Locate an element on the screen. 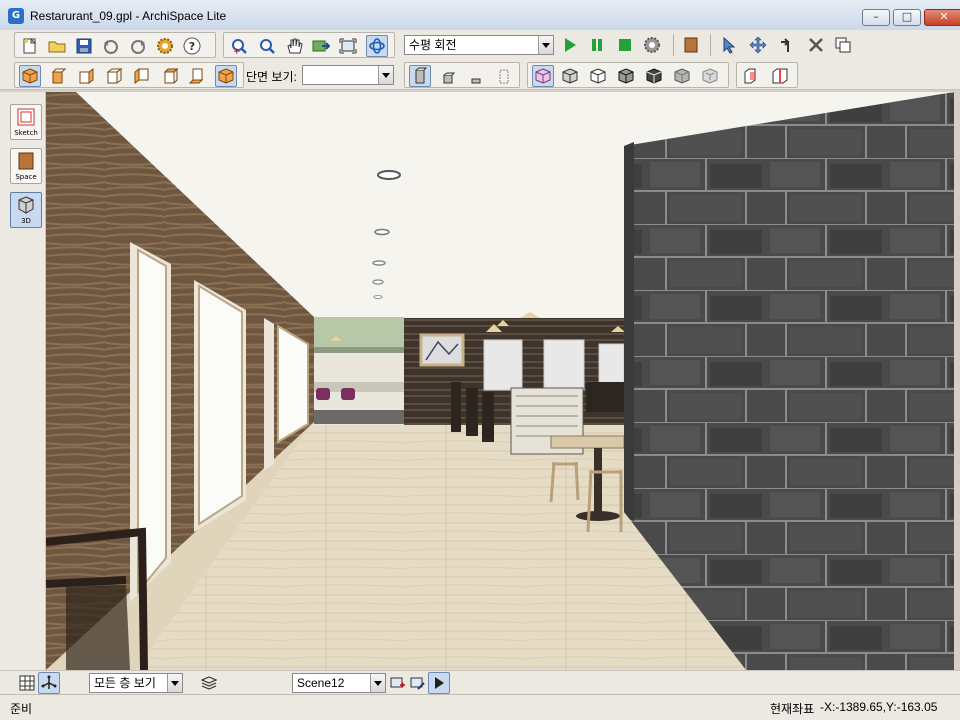 This screenshot has width=960, height=720. space-icon is located at coordinates (26, 161).